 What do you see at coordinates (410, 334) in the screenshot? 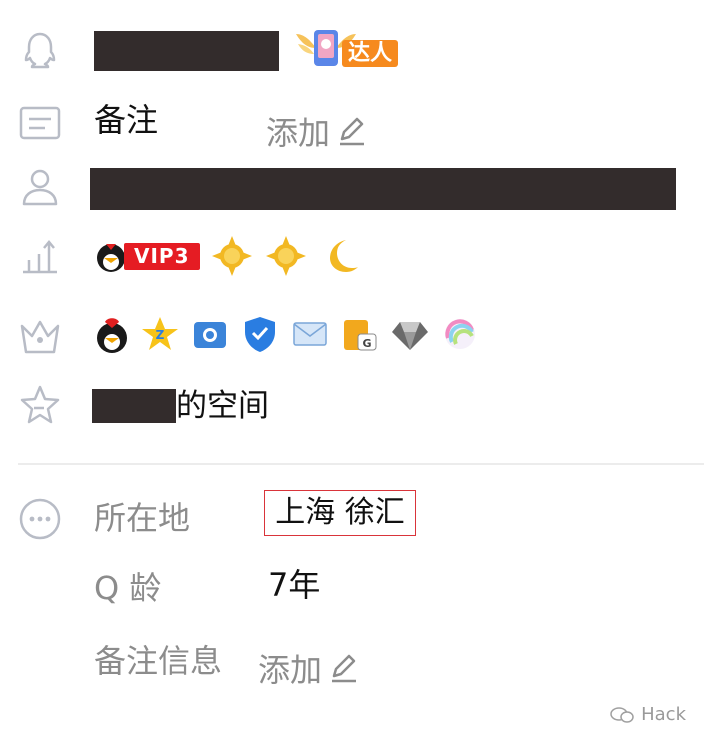
I see `diamond-icon` at bounding box center [410, 334].